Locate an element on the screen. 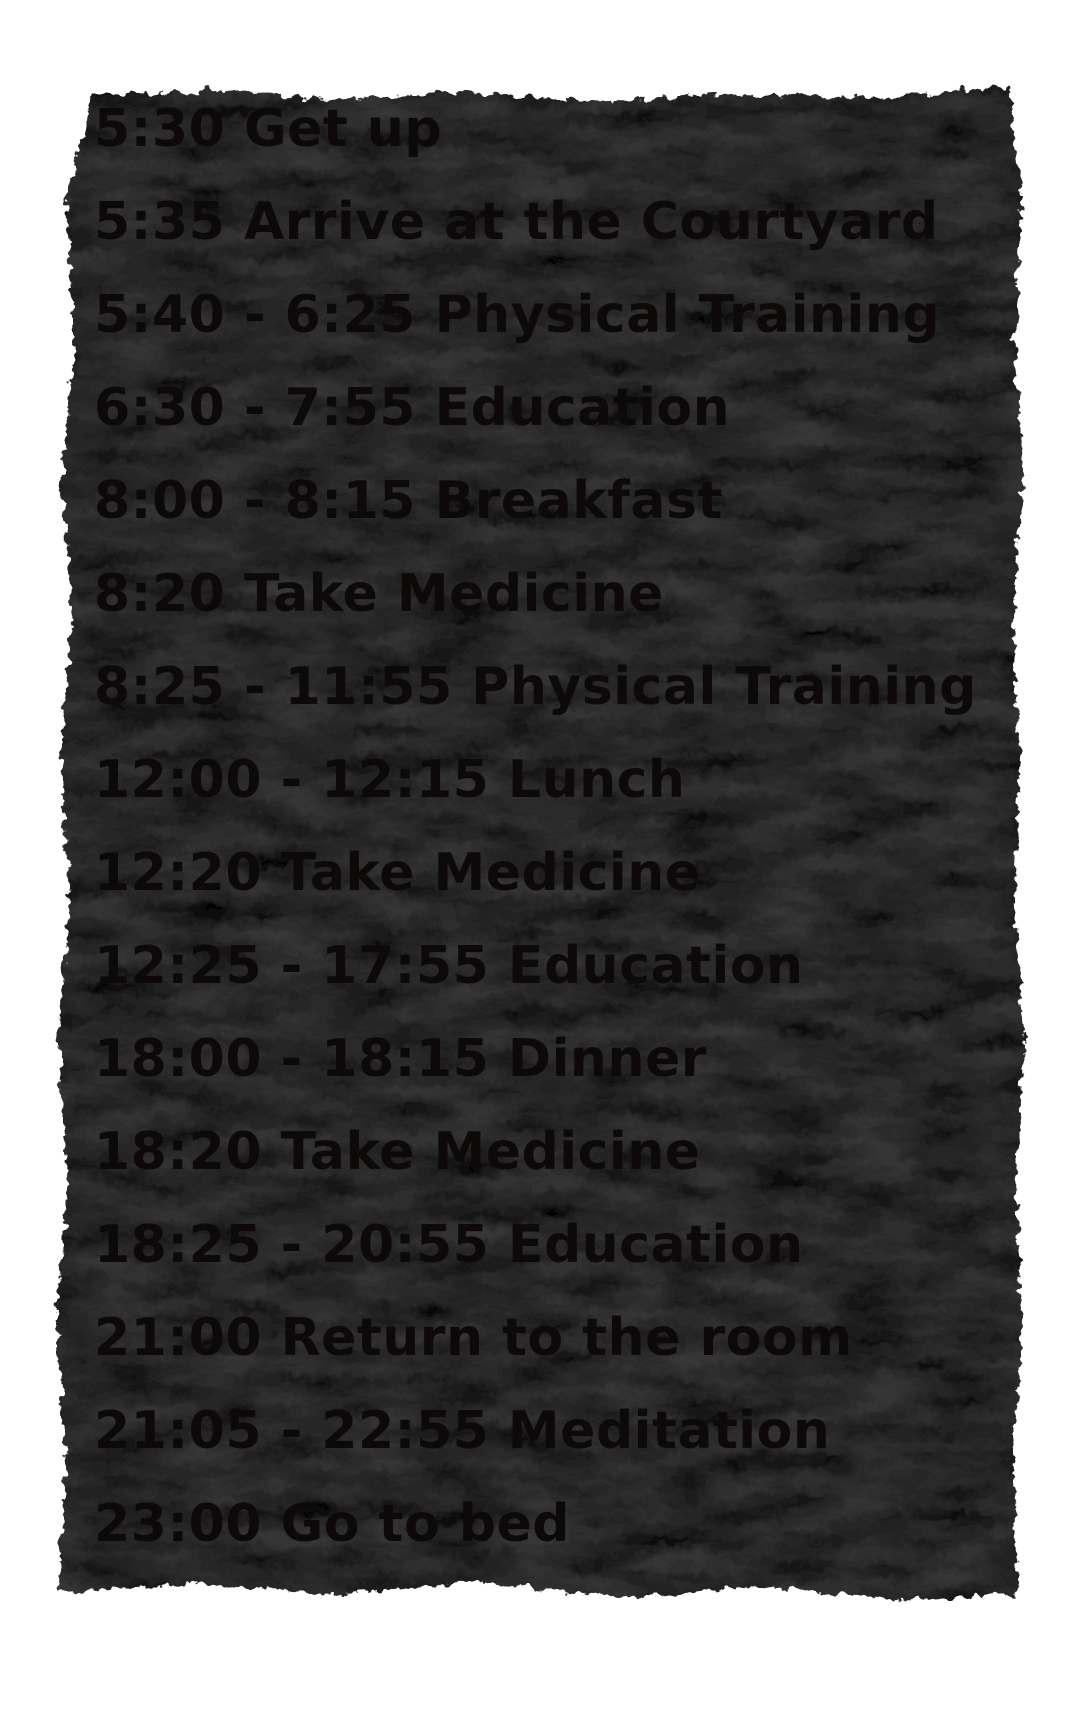  schedule-item: 5:35 Arrive at the Courtyard is located at coordinates (516, 222).